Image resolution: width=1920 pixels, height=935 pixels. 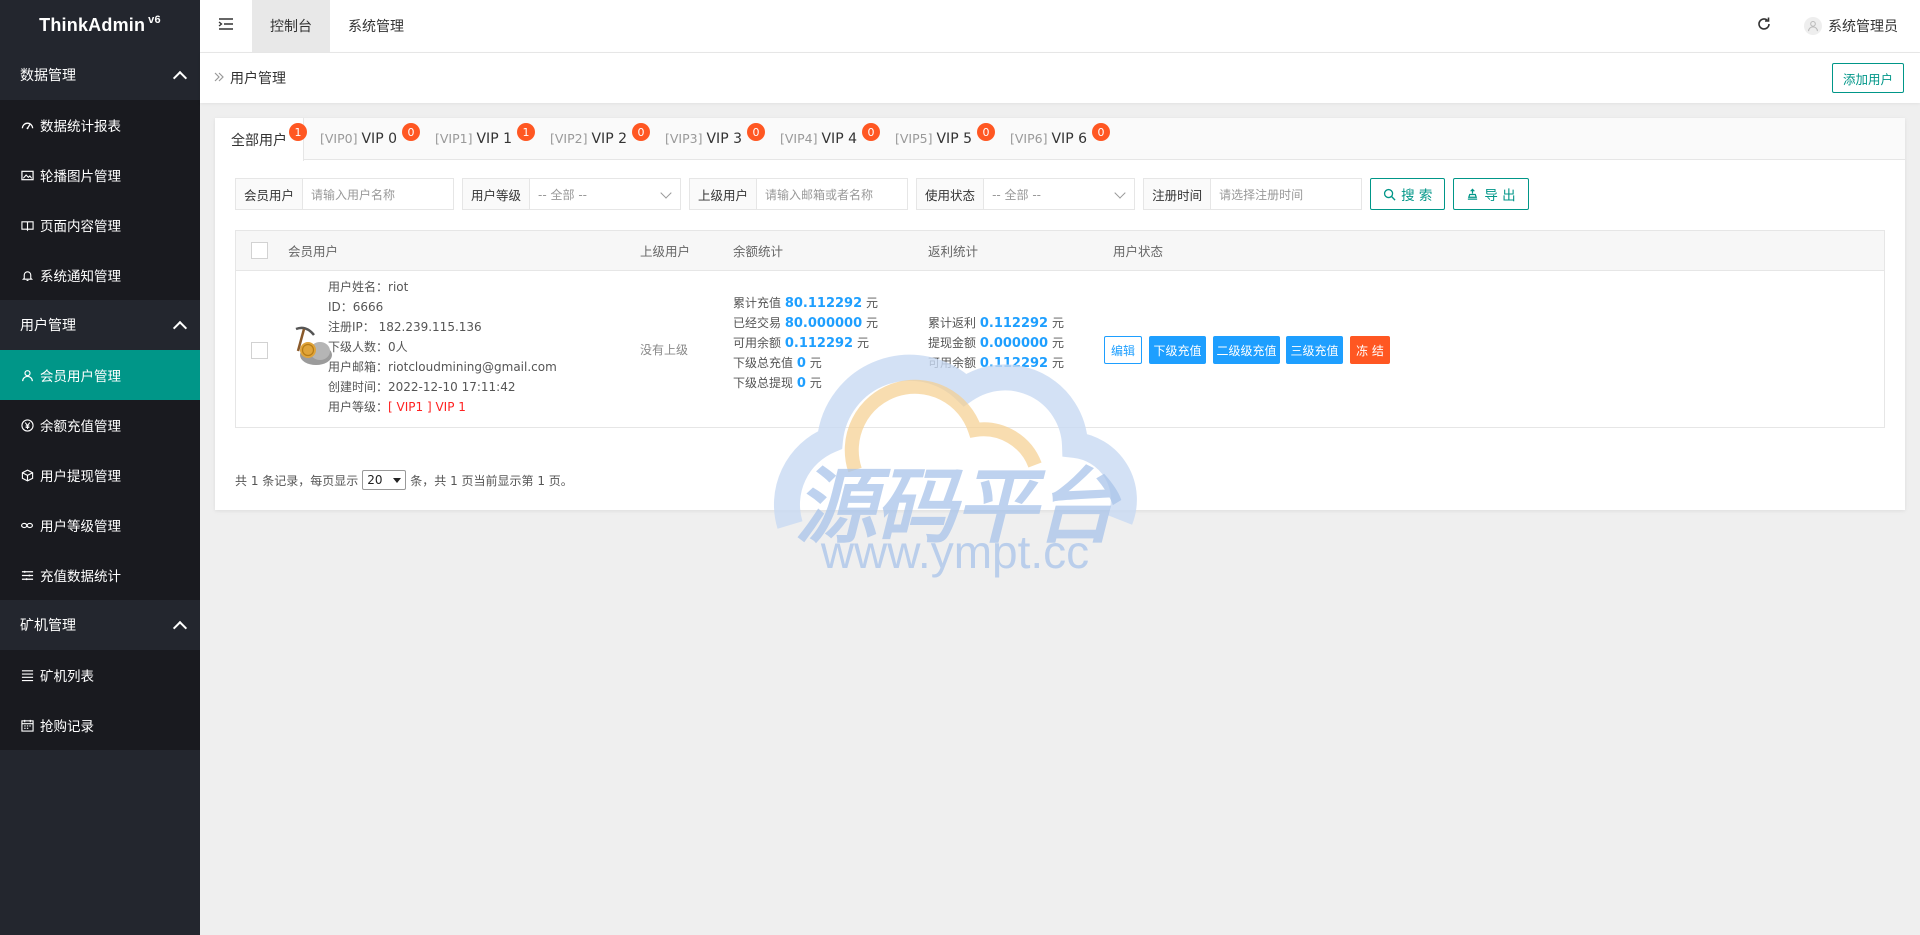 What do you see at coordinates (430, 327) in the screenshot?
I see `user-ip-value: 182.239.115.136` at bounding box center [430, 327].